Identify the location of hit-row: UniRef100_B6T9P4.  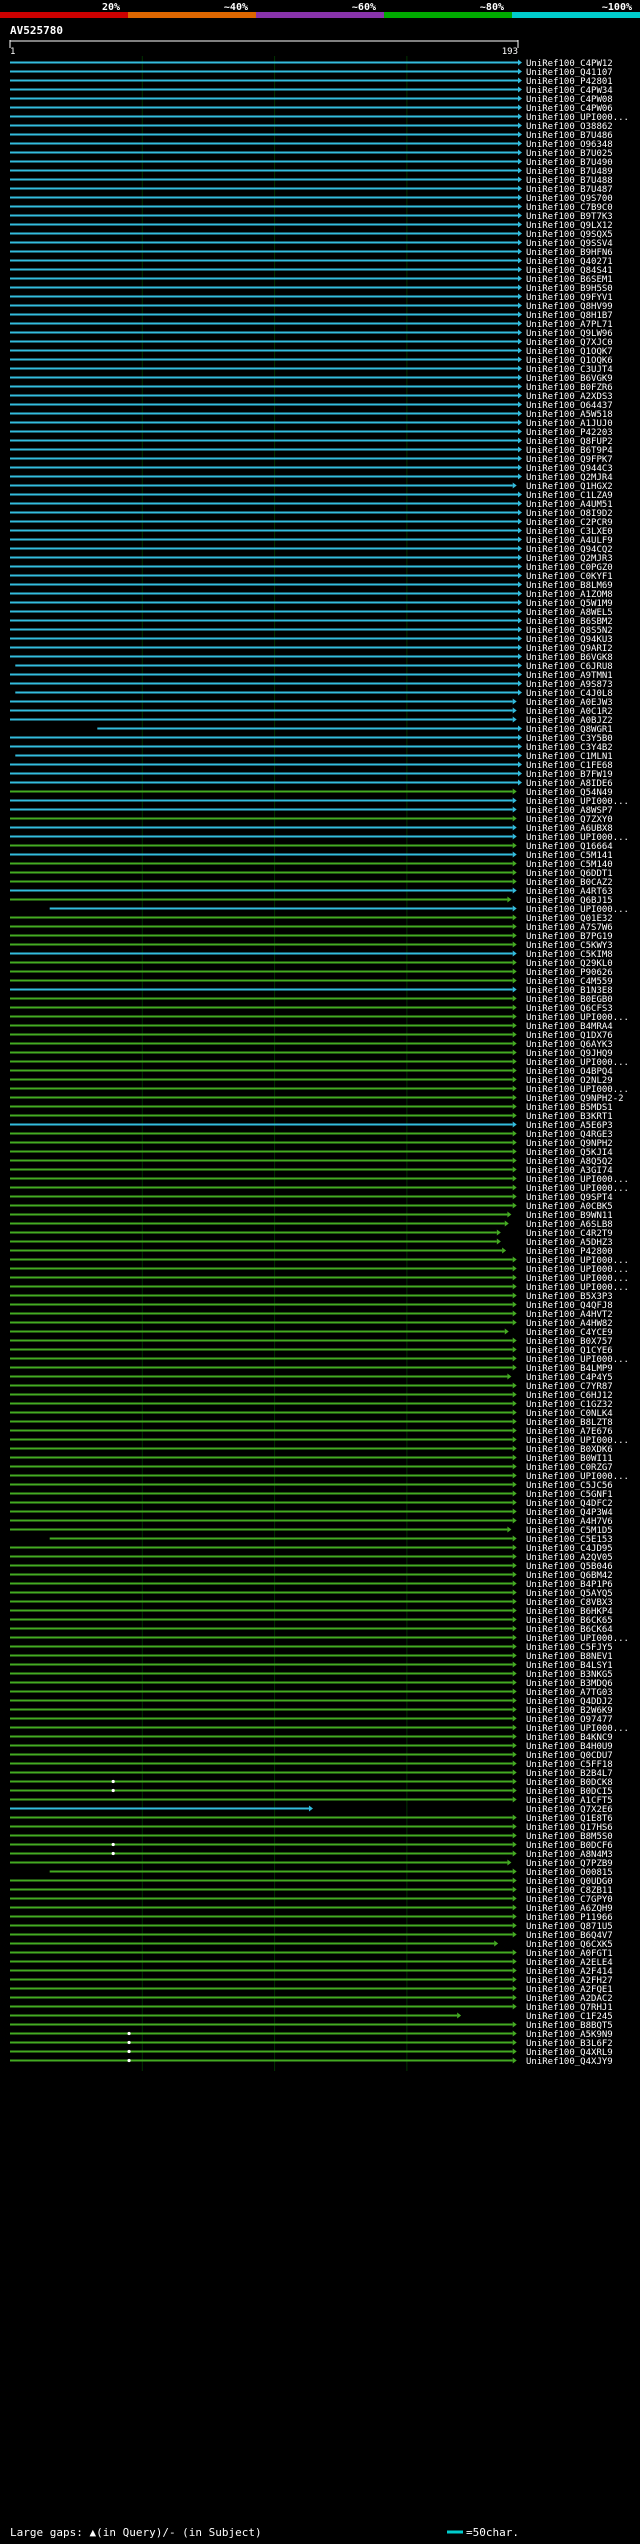
(311, 451).